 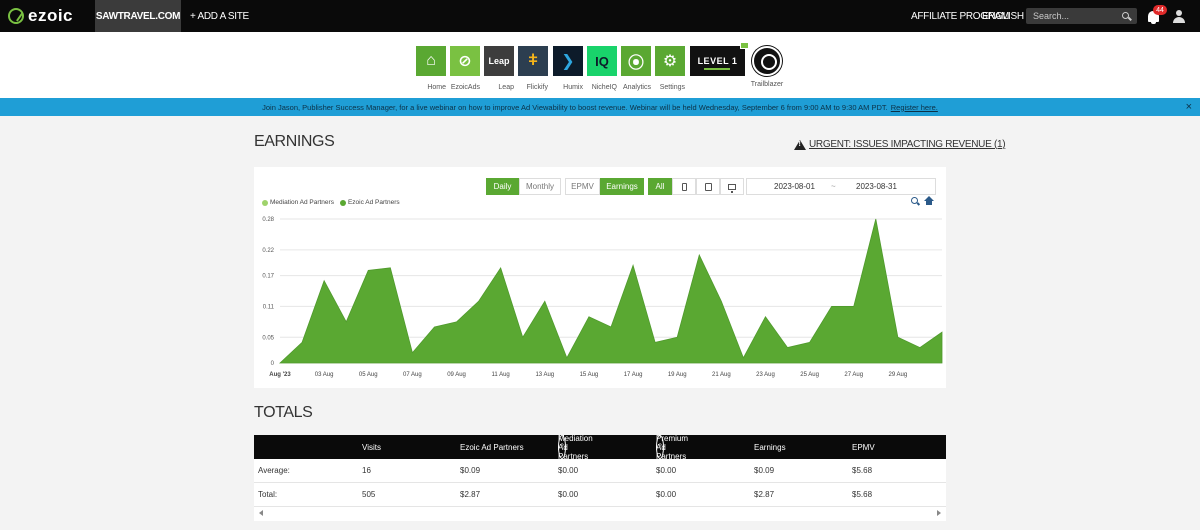 What do you see at coordinates (492, 447) in the screenshot?
I see `col-ezoic-ad-partners: Ezoic Ad Partners` at bounding box center [492, 447].